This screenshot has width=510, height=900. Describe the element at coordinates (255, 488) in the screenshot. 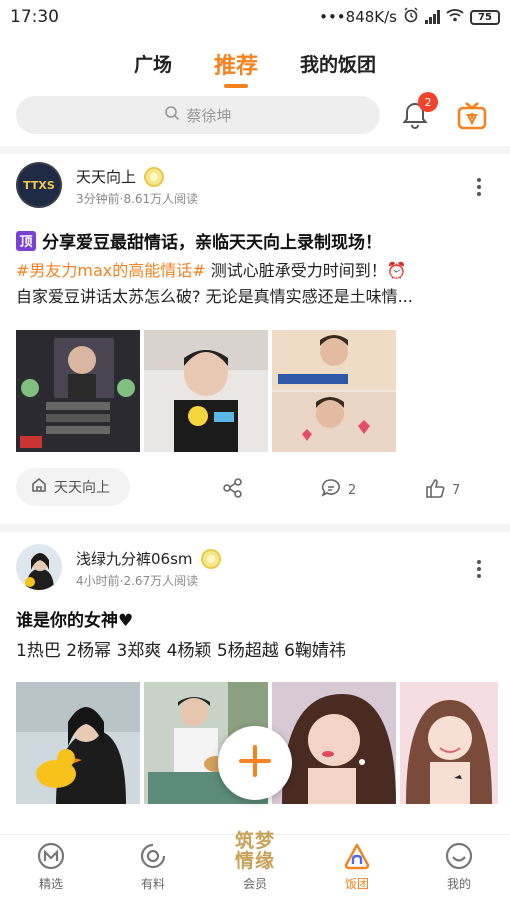

I see `post-actions: 天天向上 2 7` at that location.